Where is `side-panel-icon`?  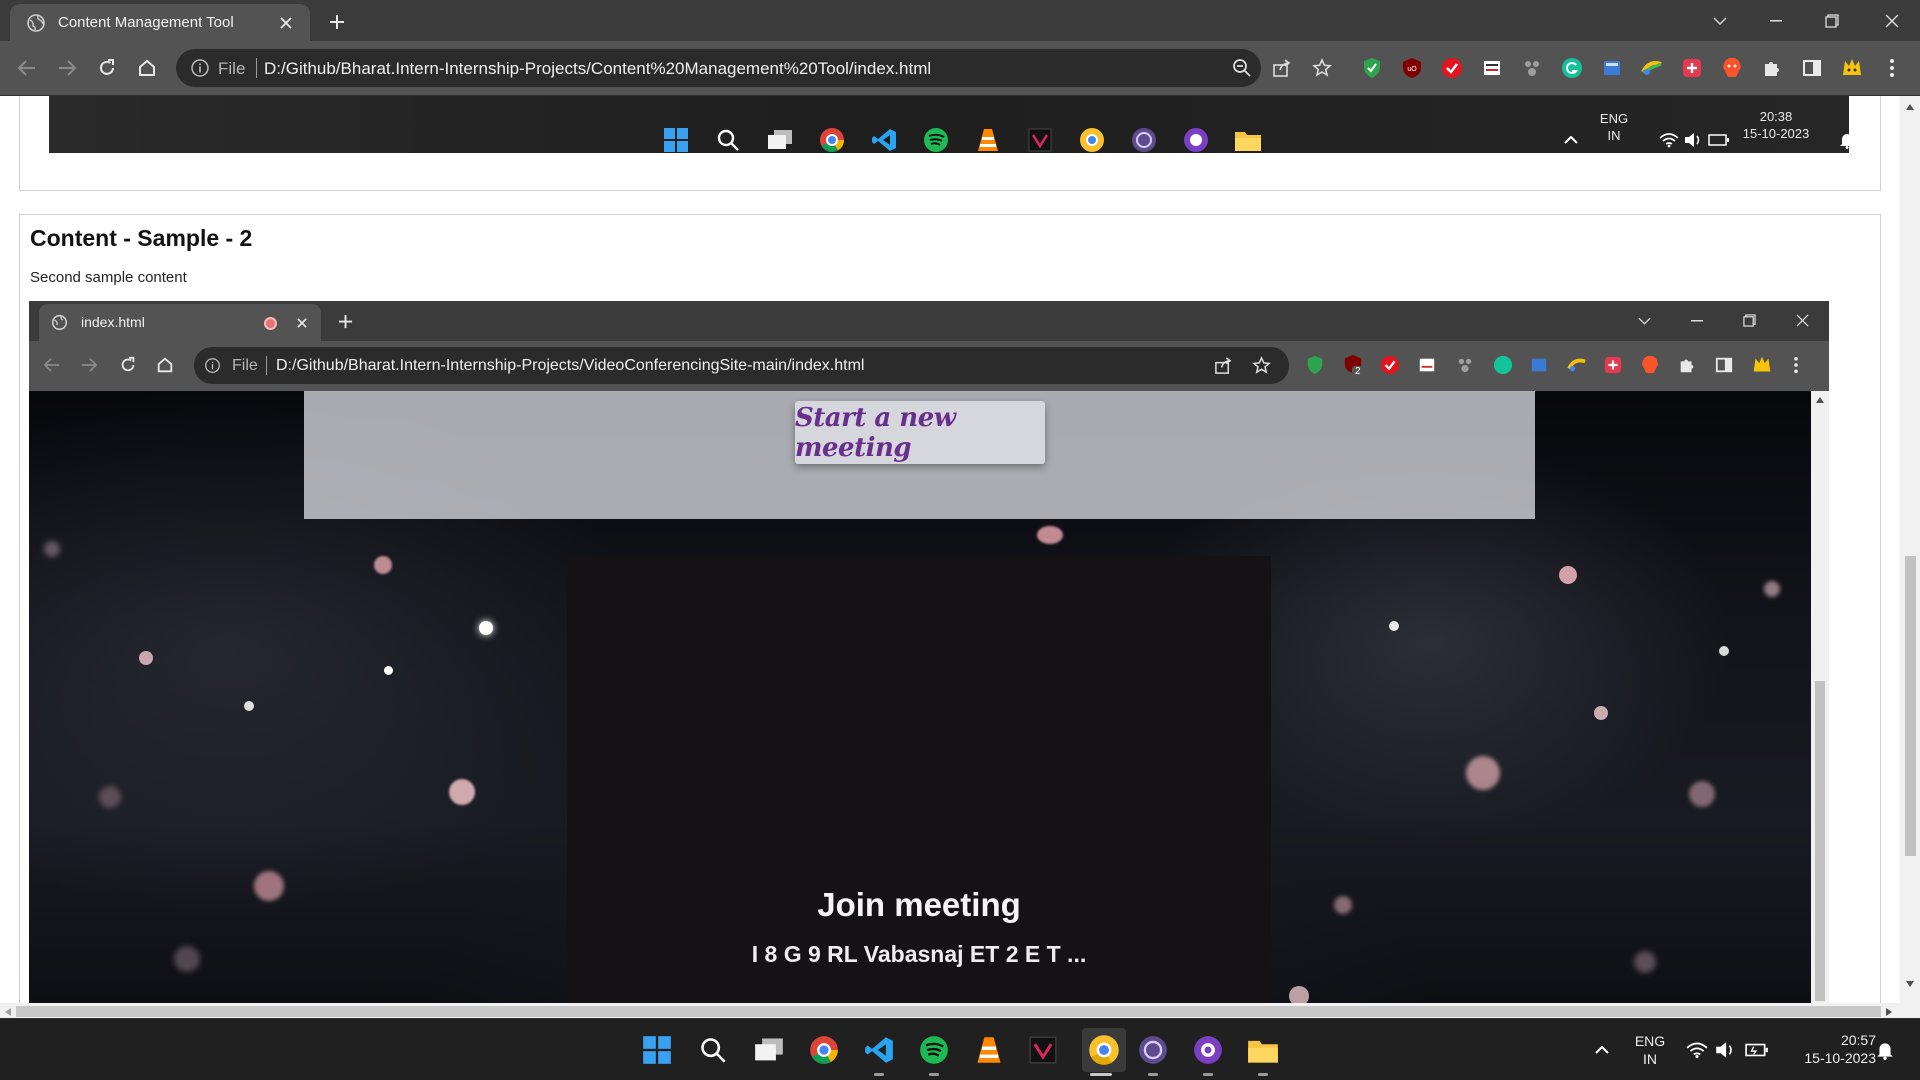
side-panel-icon is located at coordinates (1812, 68).